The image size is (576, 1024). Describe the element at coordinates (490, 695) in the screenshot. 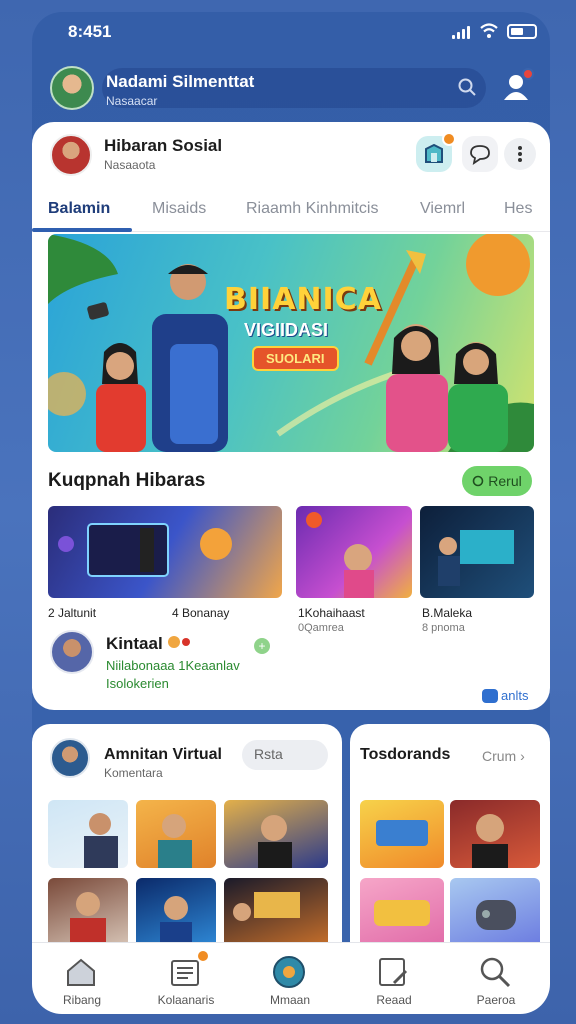

I see `link-icon` at that location.